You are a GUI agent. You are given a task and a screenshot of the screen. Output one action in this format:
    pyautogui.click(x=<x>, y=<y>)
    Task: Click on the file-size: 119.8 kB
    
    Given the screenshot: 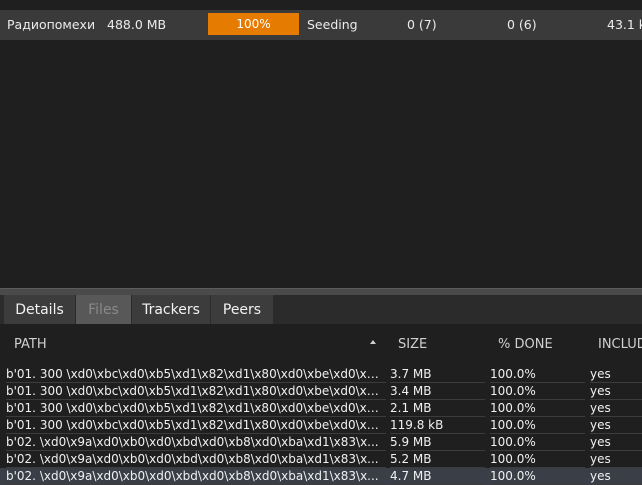 What is the action you would take?
    pyautogui.click(x=437, y=425)
    